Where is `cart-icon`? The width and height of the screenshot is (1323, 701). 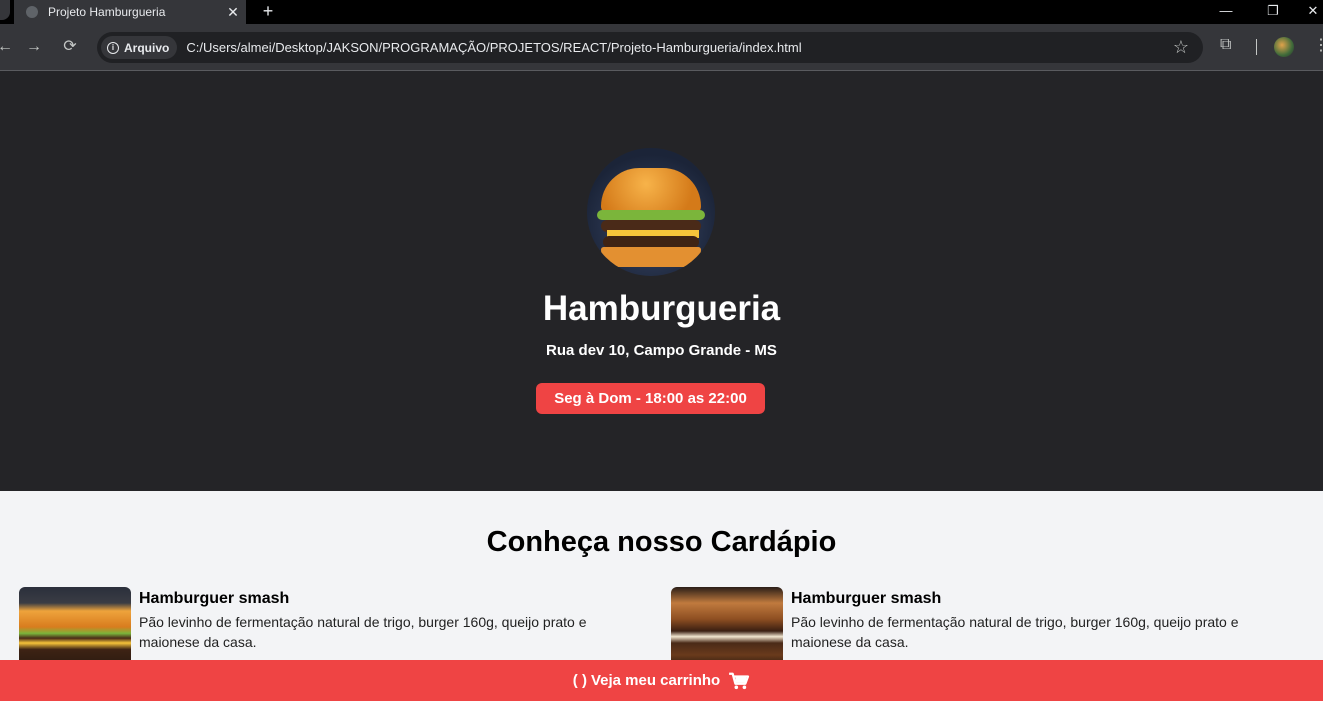 cart-icon is located at coordinates (739, 680).